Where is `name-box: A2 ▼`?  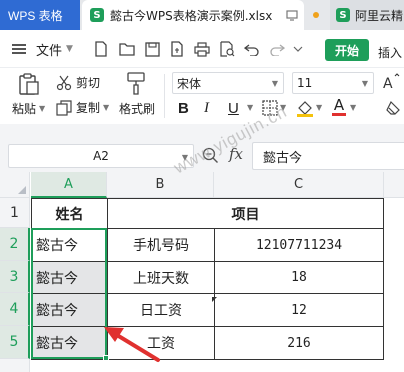
name-box: A2 ▼ is located at coordinates (101, 156).